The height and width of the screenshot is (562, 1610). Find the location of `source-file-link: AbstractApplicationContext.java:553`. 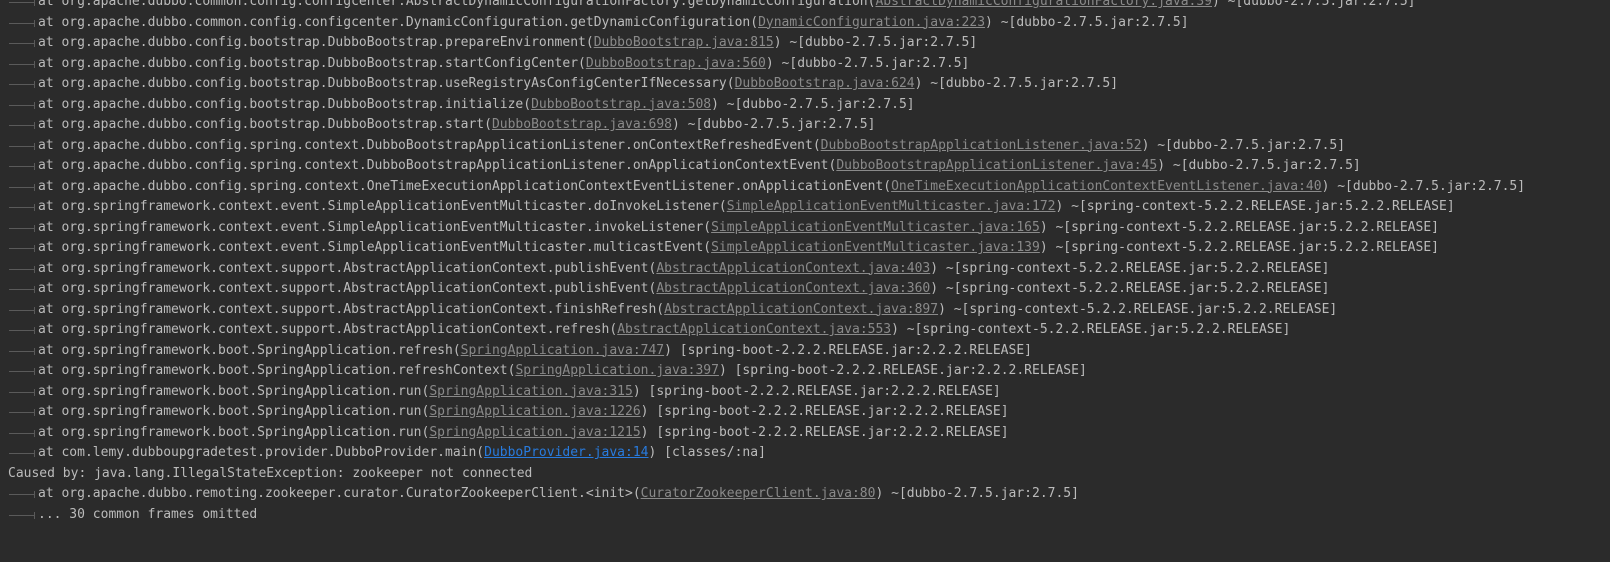

source-file-link: AbstractApplicationContext.java:553 is located at coordinates (754, 329).